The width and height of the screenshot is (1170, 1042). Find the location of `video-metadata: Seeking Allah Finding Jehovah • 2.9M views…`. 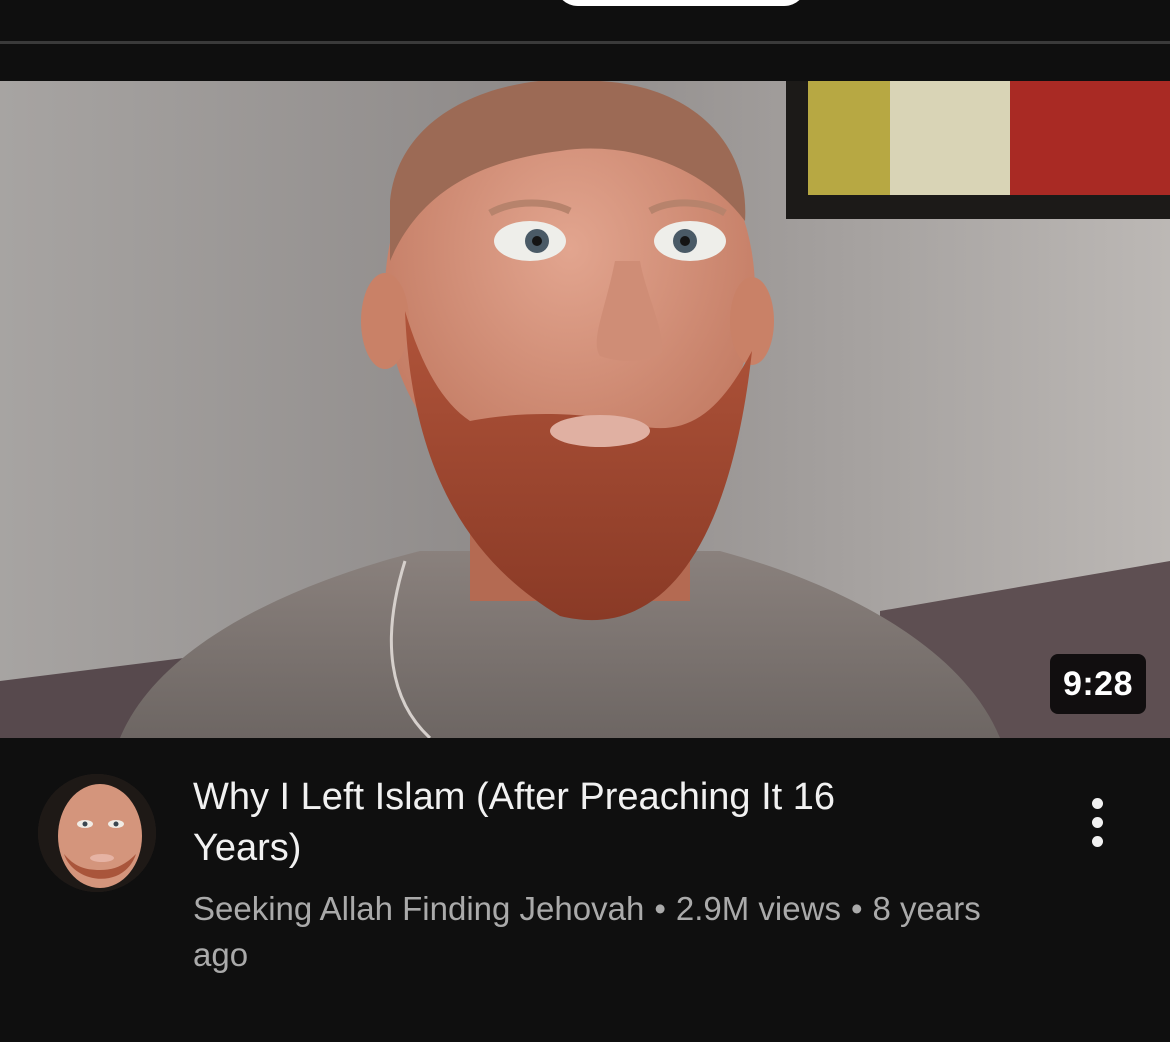

video-metadata: Seeking Allah Finding Jehovah • 2.9M views… is located at coordinates (593, 932).